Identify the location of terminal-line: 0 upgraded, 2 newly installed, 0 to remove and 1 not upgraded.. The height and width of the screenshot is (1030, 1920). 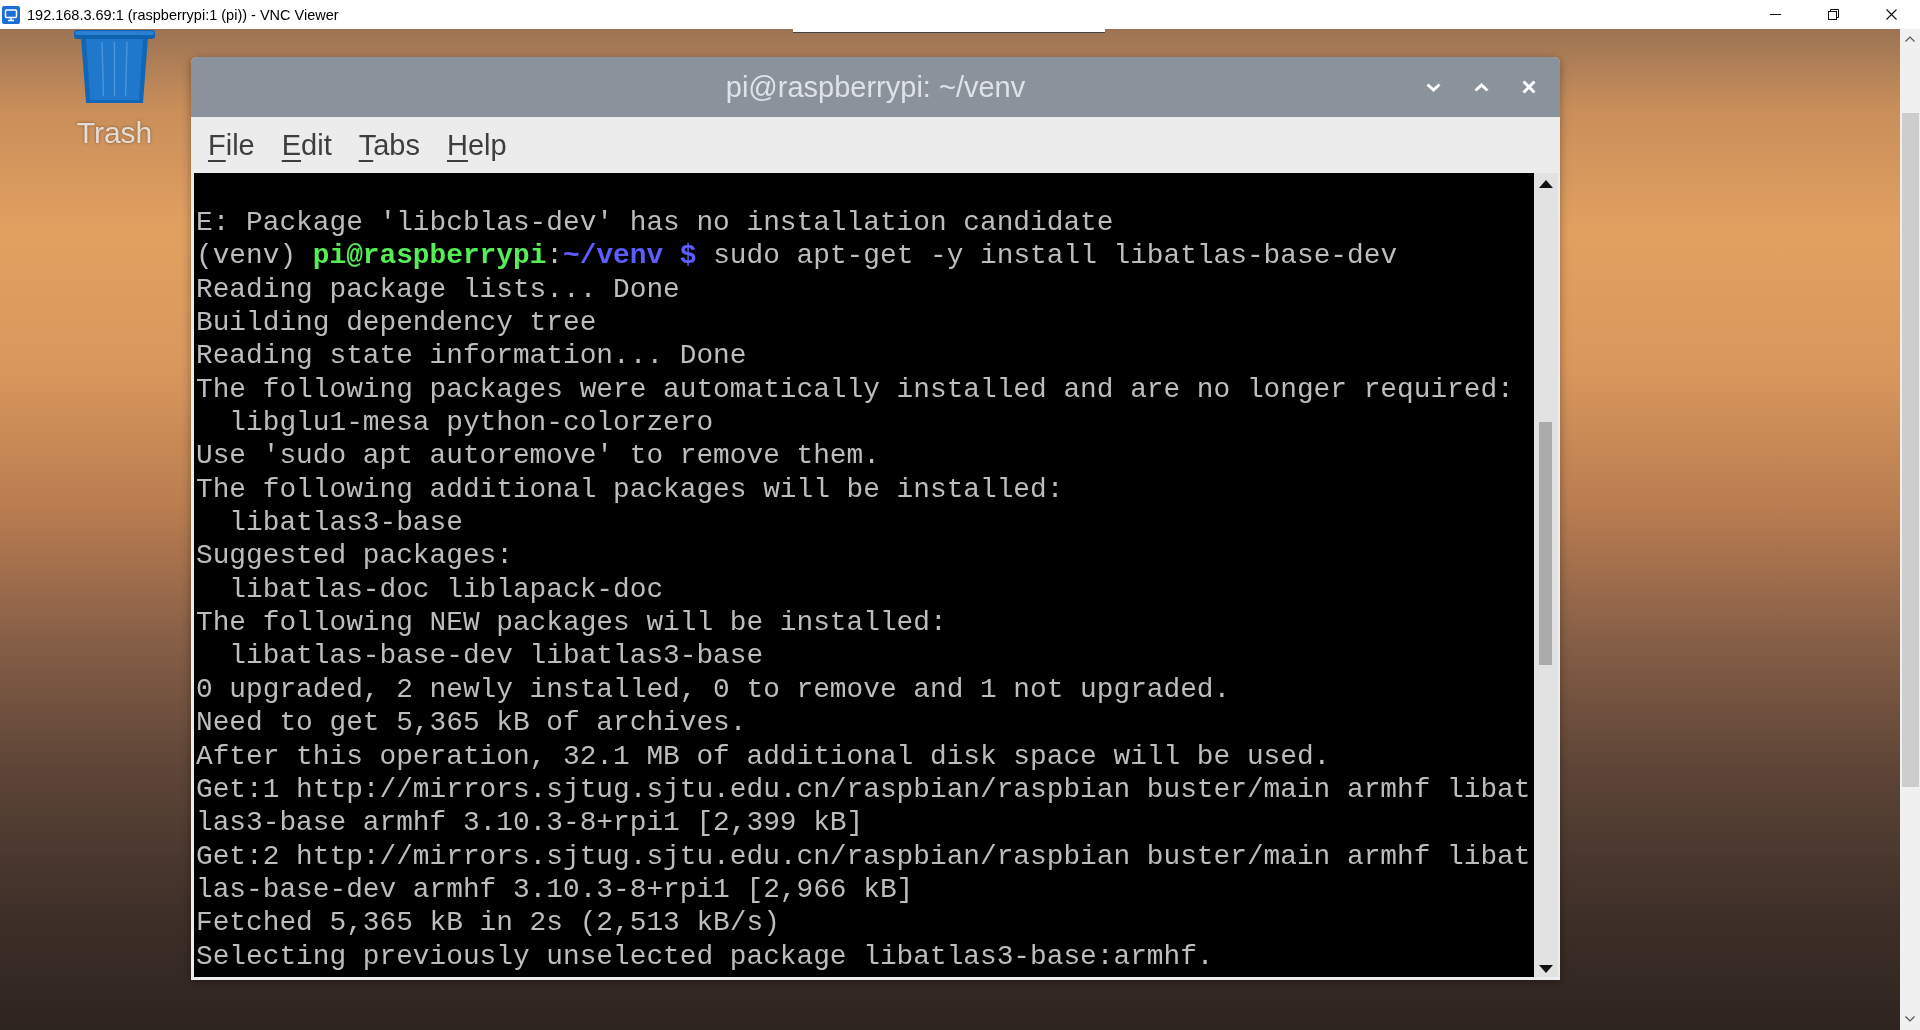
(713, 689).